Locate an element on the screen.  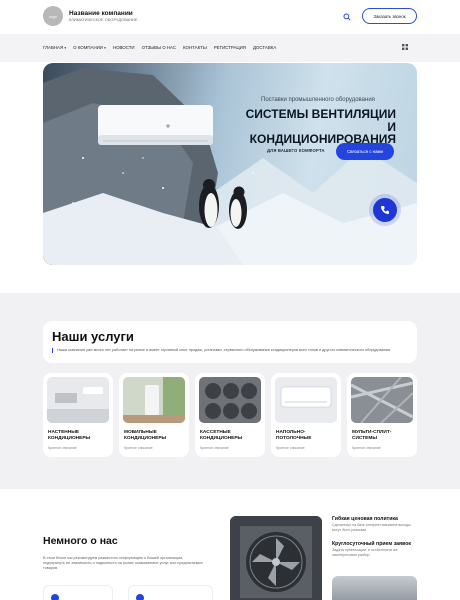
service-name: МУЛЬТИ-СПЛИТ-СИСТЕМЫ is located at coordinates (372, 435).